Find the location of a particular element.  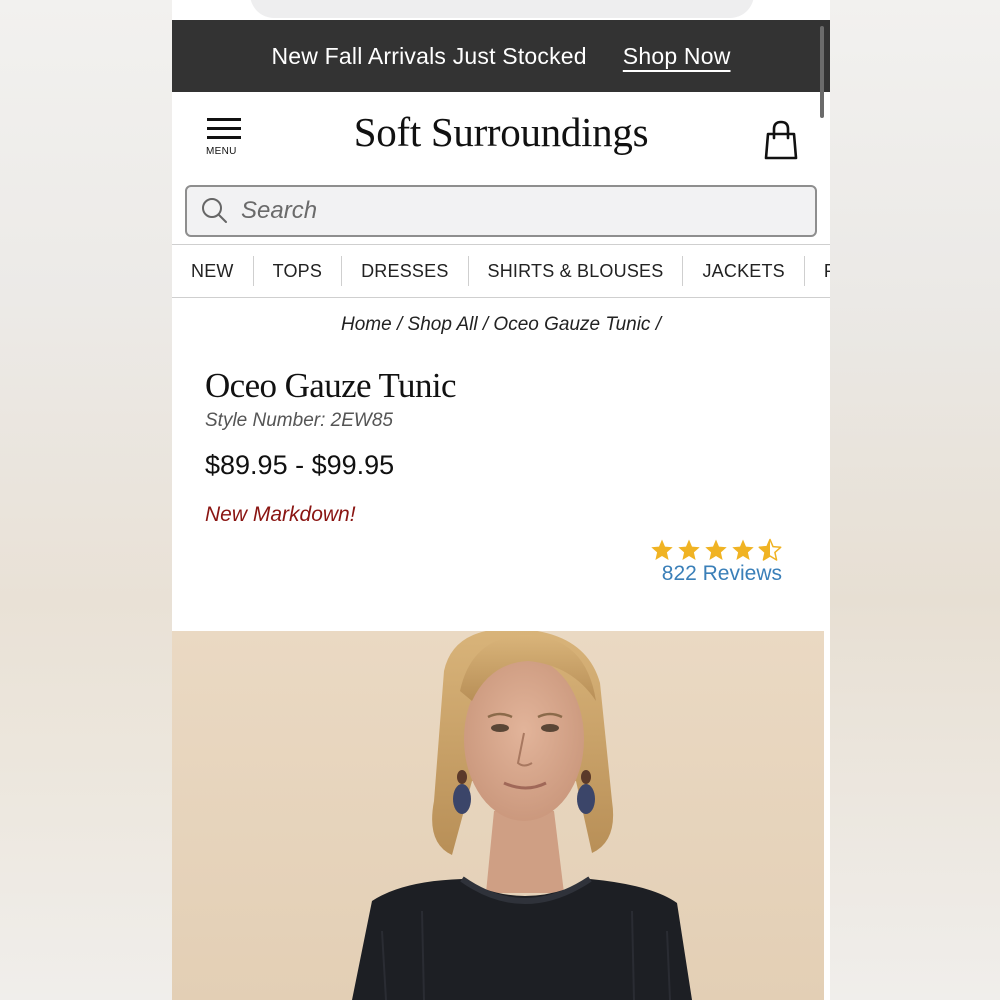

product-rating: 822 Reviews is located at coordinates (712, 562).